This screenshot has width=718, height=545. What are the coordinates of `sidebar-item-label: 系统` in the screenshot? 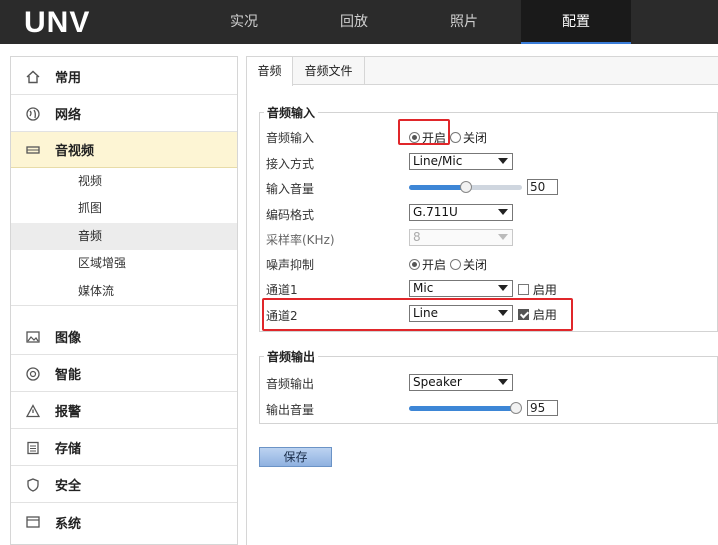 It's located at (68, 524).